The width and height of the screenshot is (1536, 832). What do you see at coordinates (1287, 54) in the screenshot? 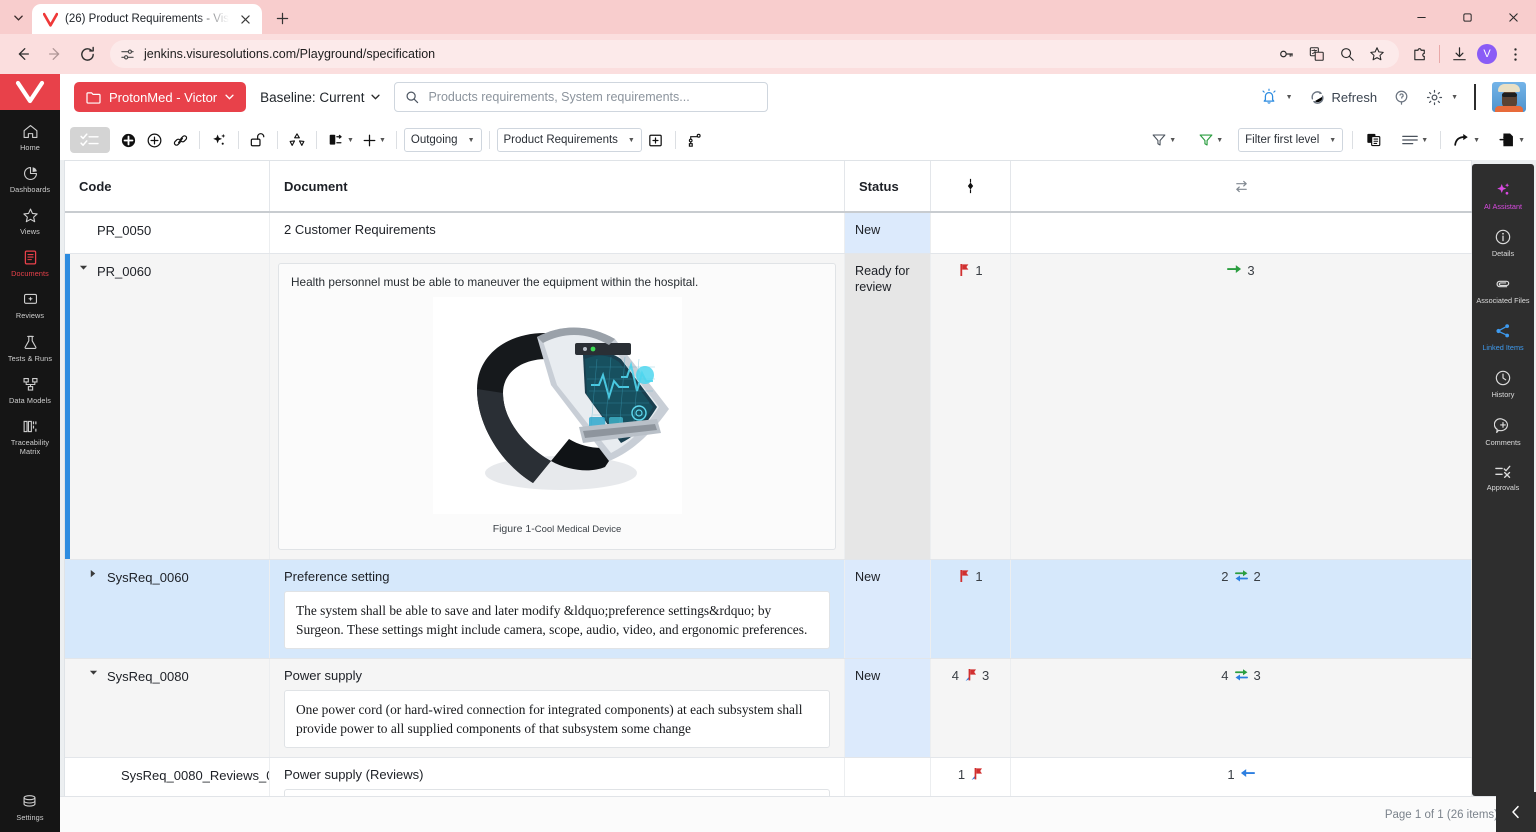
I see `key-icon` at bounding box center [1287, 54].